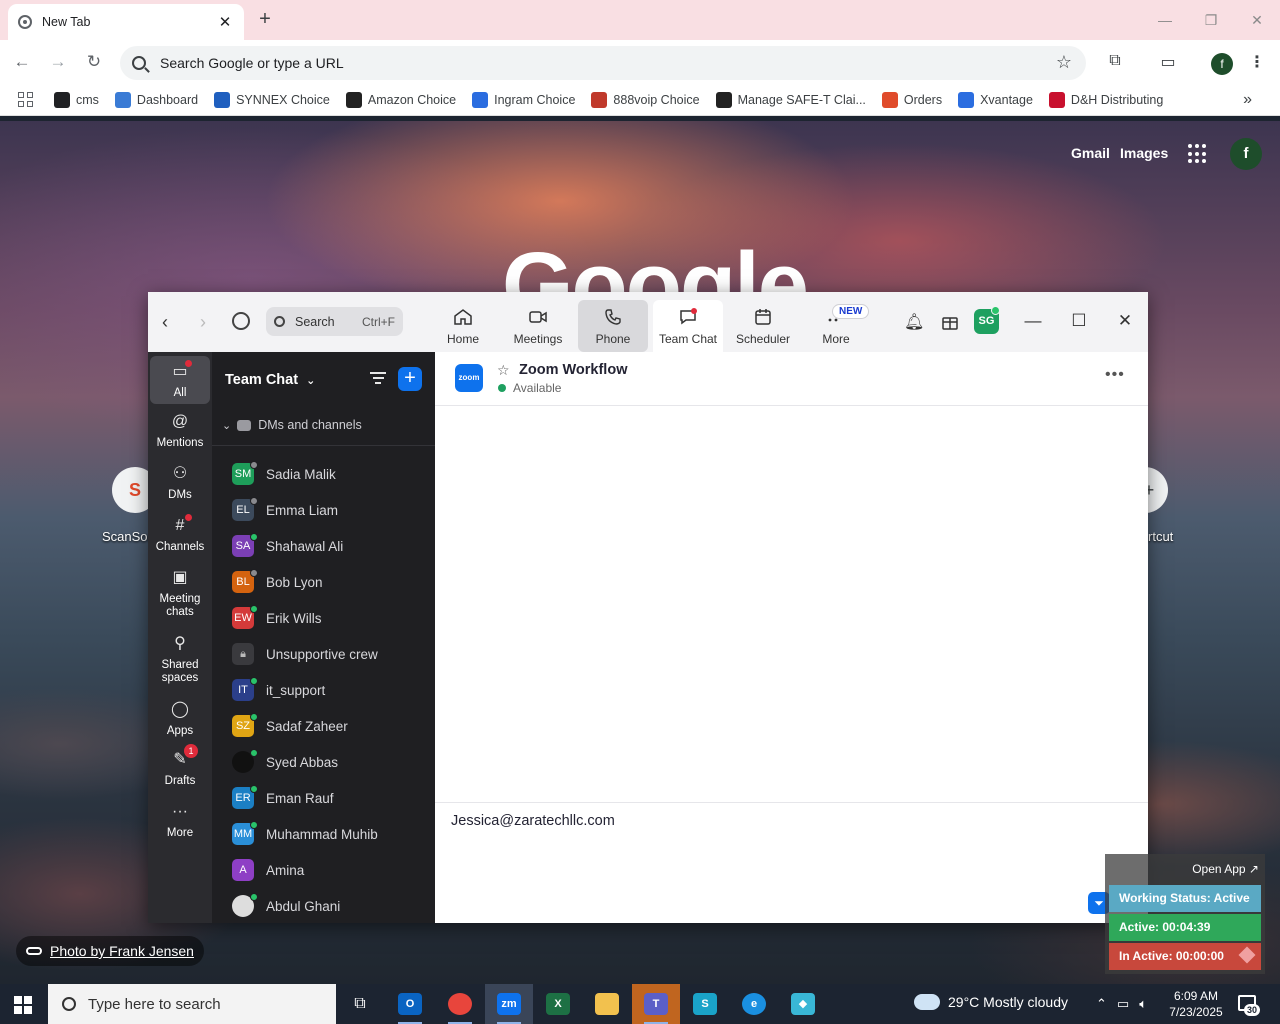 This screenshot has width=1280, height=1024. Describe the element at coordinates (1105, 99) in the screenshot. I see `bookmark-item: D&H Distributing` at that location.